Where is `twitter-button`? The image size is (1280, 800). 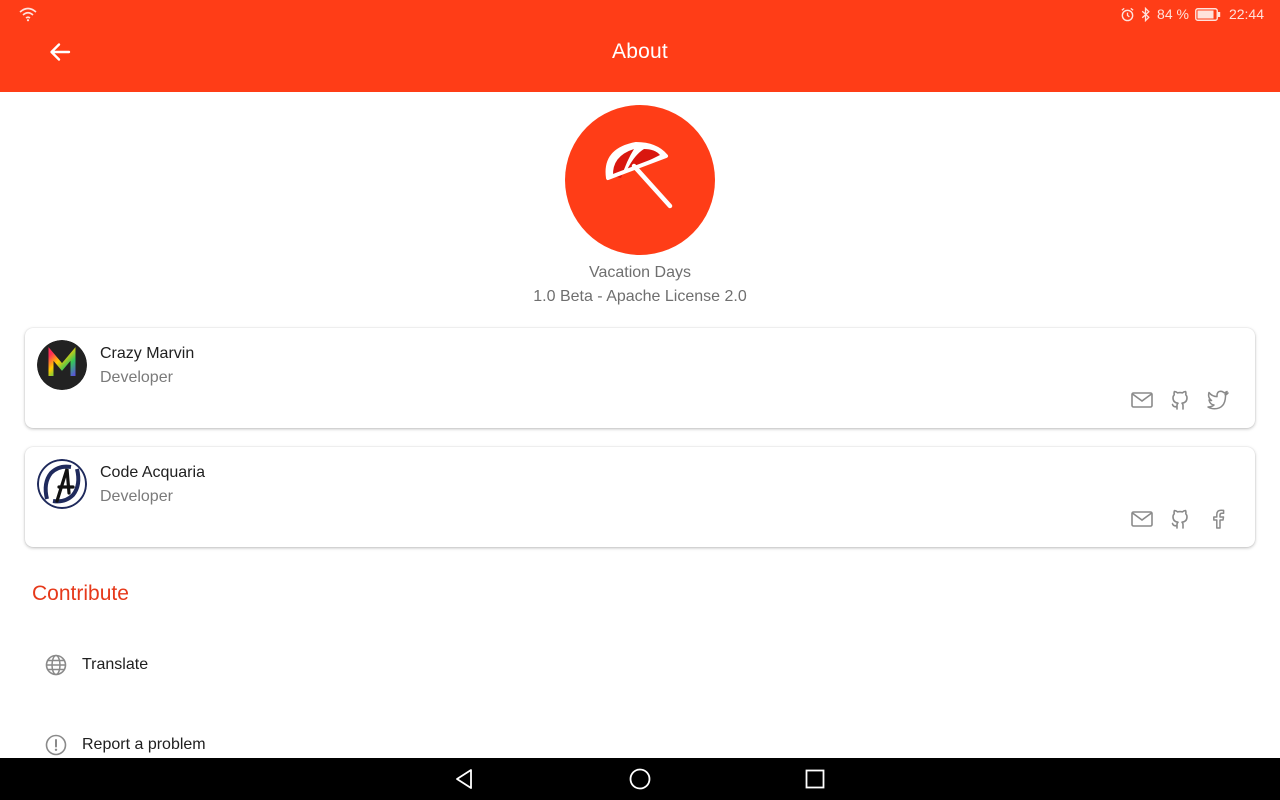
twitter-button is located at coordinates (1217, 402).